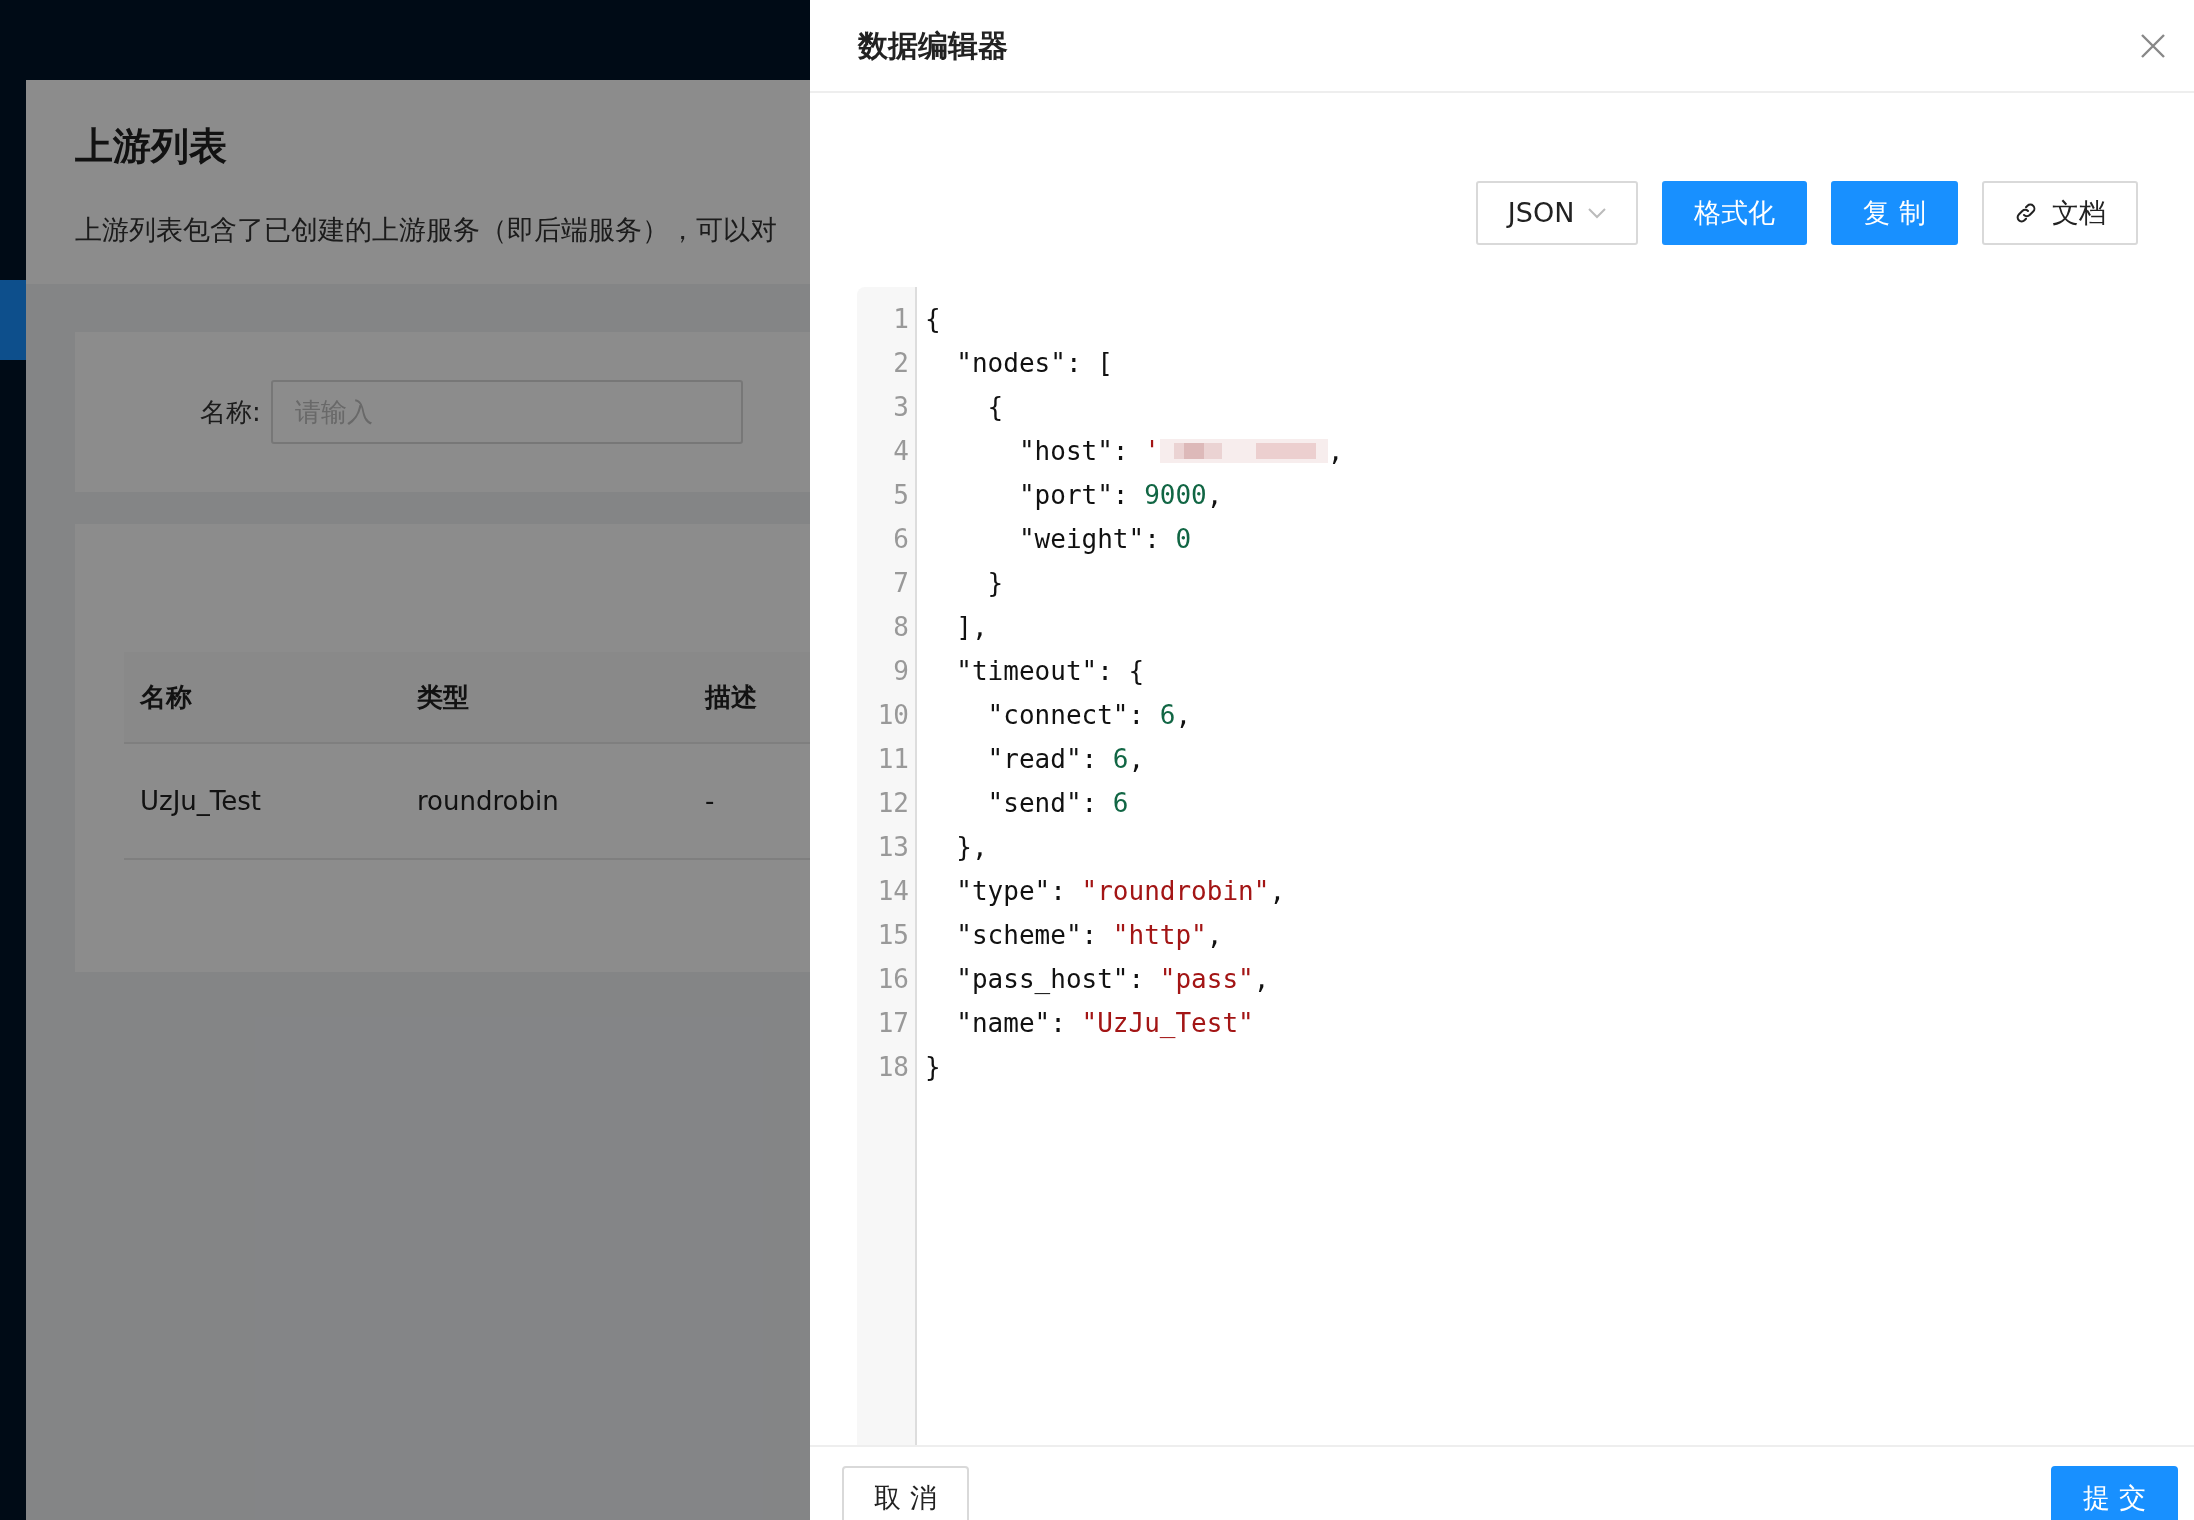  What do you see at coordinates (1113, 979) in the screenshot?
I see `code-line: "pass_host": "pass",` at bounding box center [1113, 979].